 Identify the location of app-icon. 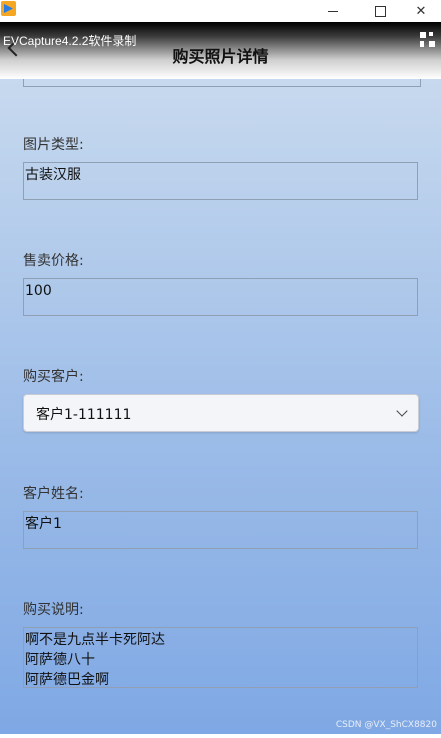
(8, 8).